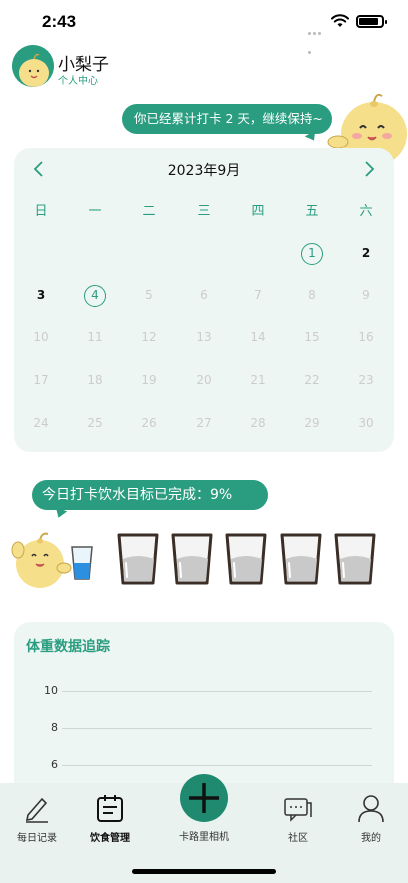  Describe the element at coordinates (317, 37) in the screenshot. I see `signal-icon` at that location.